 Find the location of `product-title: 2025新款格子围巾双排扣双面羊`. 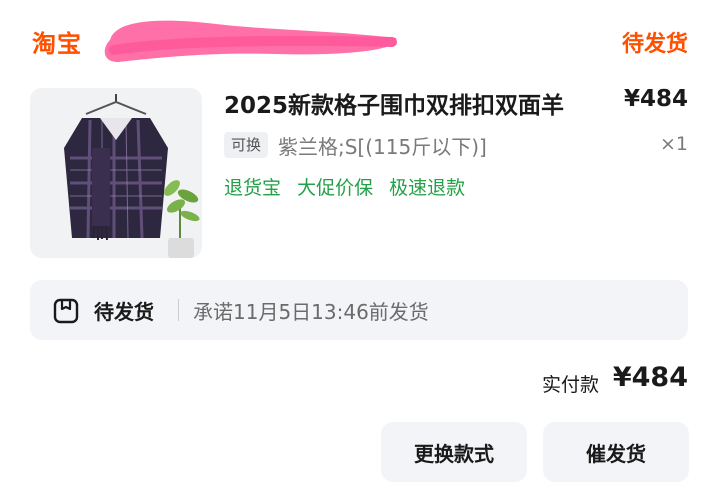

product-title: 2025新款格子围巾双排扣双面羊 is located at coordinates (394, 103).